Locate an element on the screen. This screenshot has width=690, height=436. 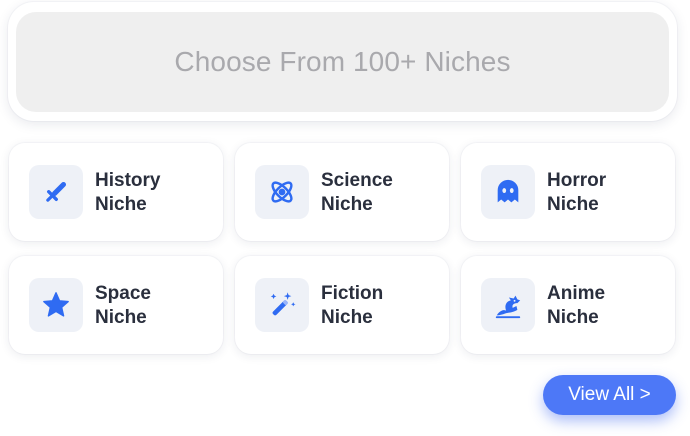
ghost-icon is located at coordinates (508, 192).